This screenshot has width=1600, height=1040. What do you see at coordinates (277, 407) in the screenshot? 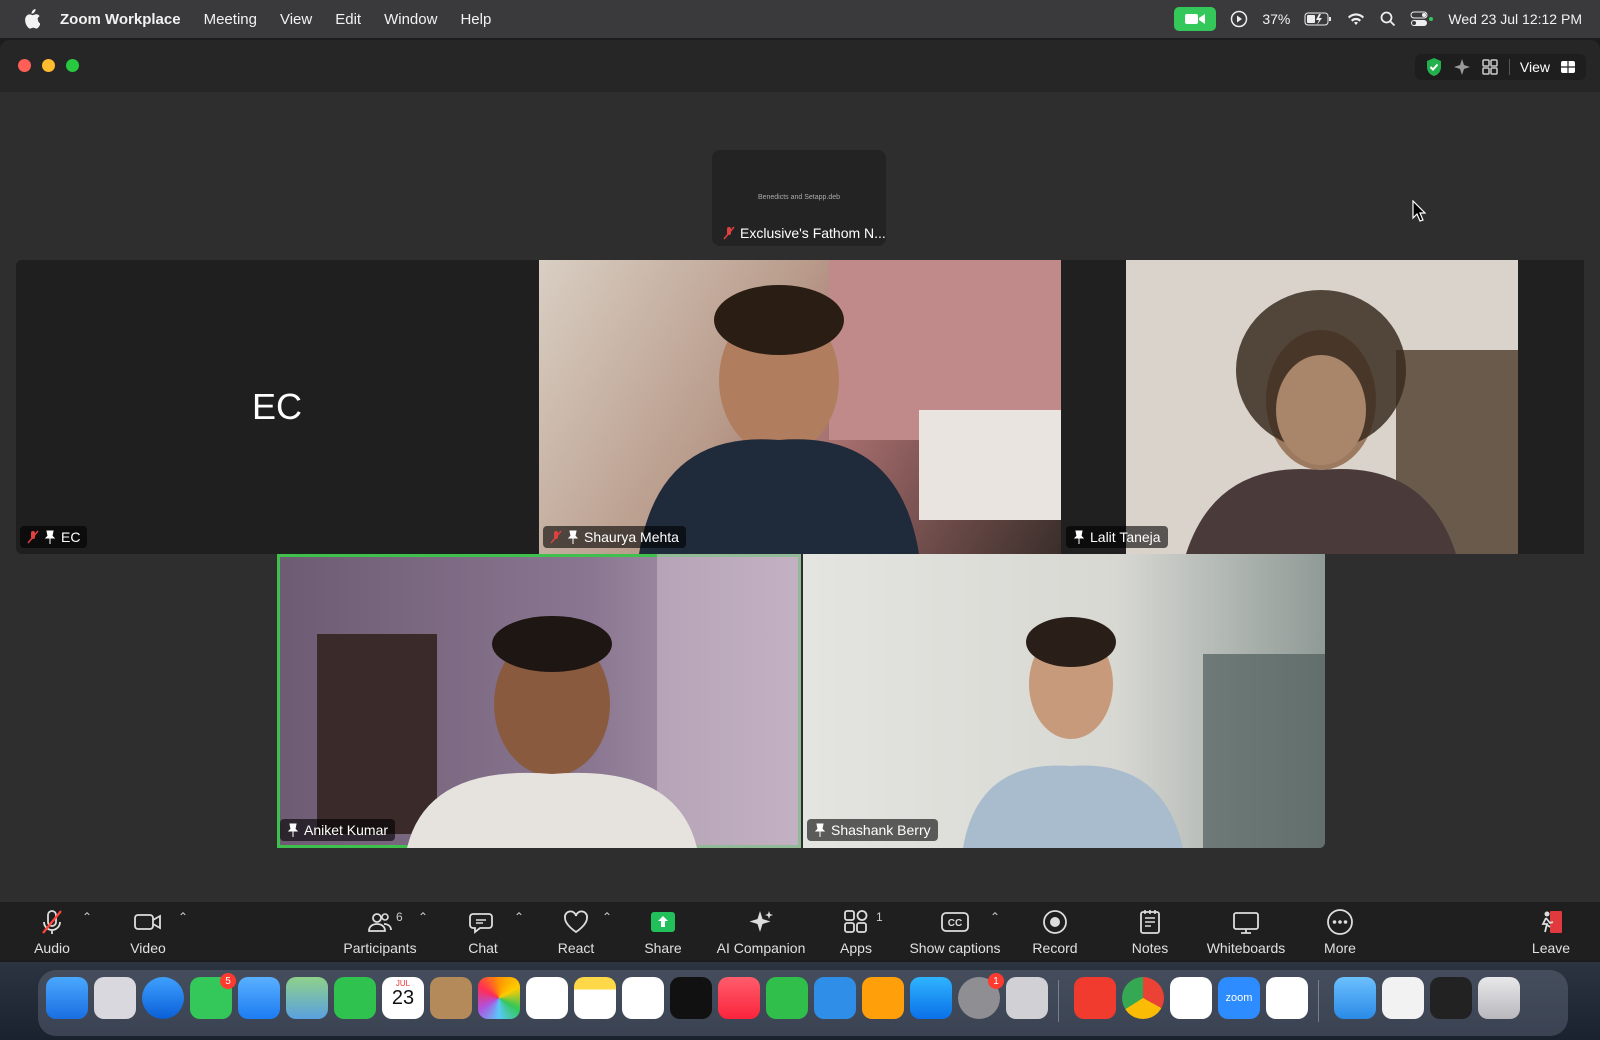
I see `participant-tile-ec: EC EC` at bounding box center [277, 407].